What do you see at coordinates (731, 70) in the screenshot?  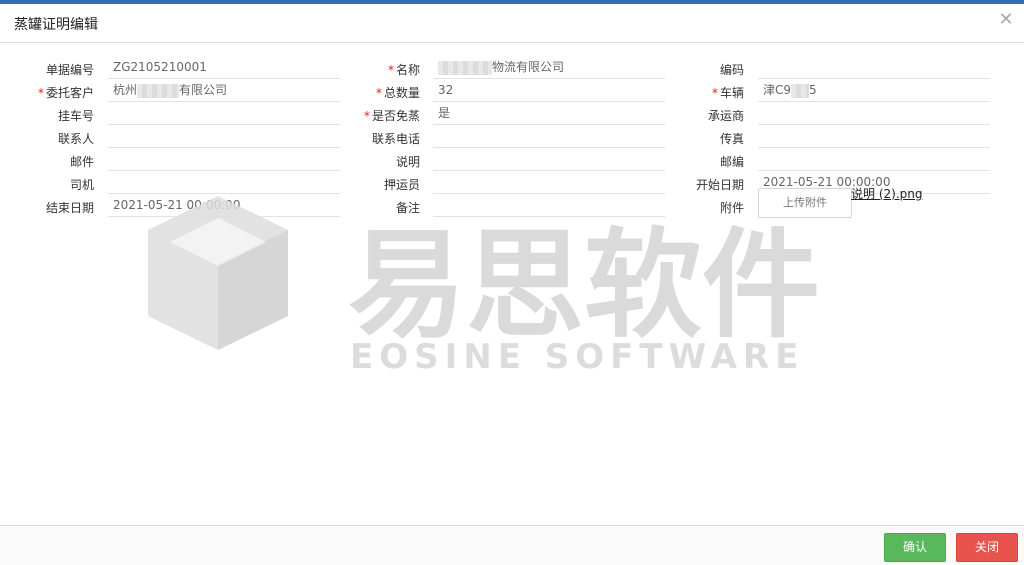 I see `field-label: 编码` at bounding box center [731, 70].